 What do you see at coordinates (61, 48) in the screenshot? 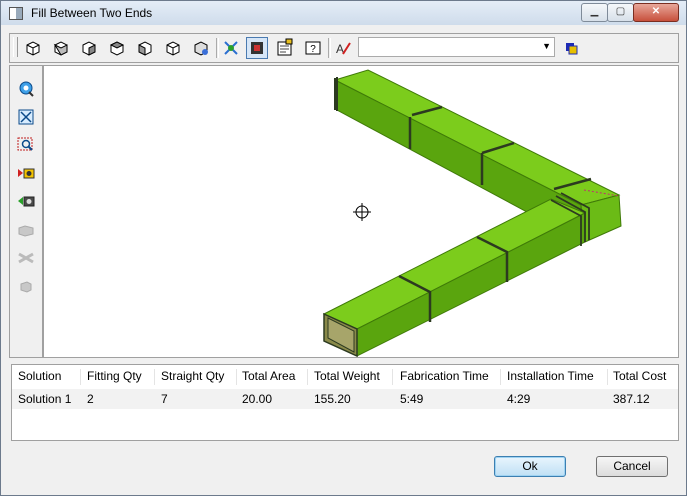
I see `view-iso-2-icon` at bounding box center [61, 48].